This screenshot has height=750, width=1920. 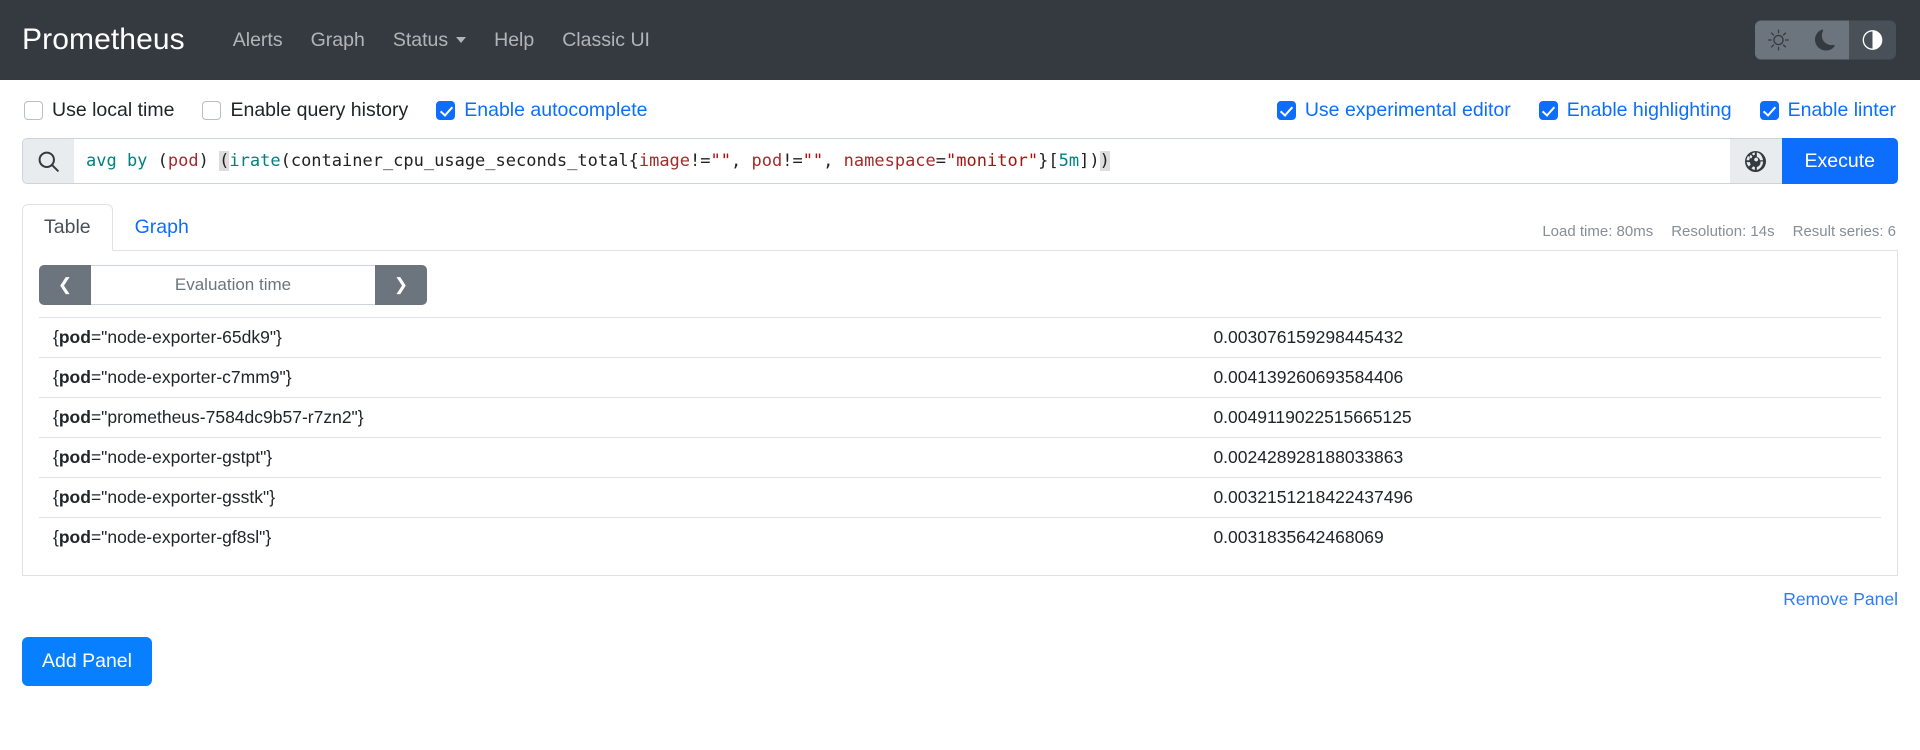 What do you see at coordinates (162, 227) in the screenshot?
I see `tab-graph: Graph` at bounding box center [162, 227].